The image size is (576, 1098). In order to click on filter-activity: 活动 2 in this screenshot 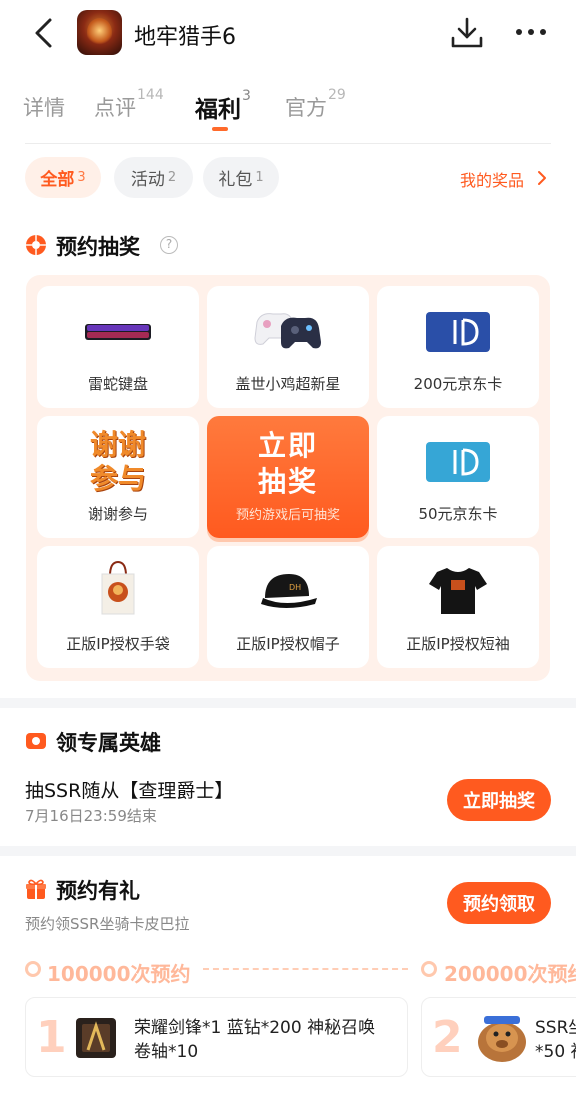, I will do `click(153, 177)`.